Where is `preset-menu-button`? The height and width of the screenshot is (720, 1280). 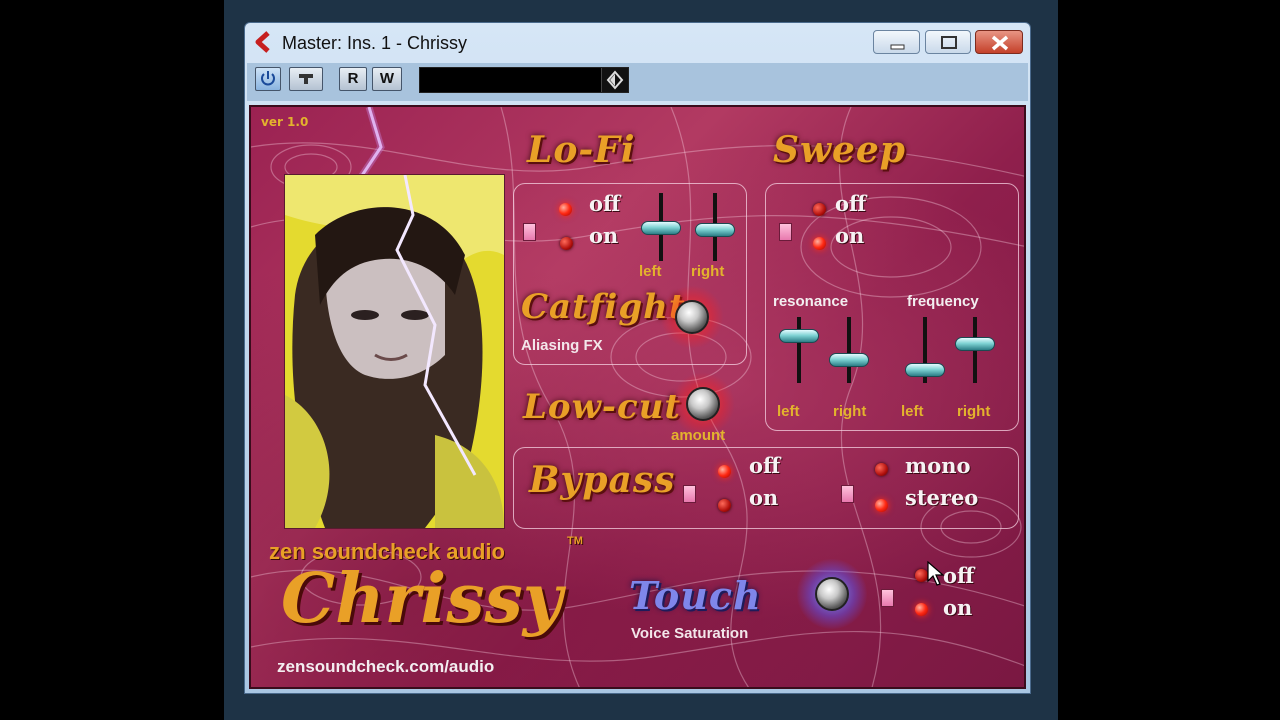 preset-menu-button is located at coordinates (614, 80).